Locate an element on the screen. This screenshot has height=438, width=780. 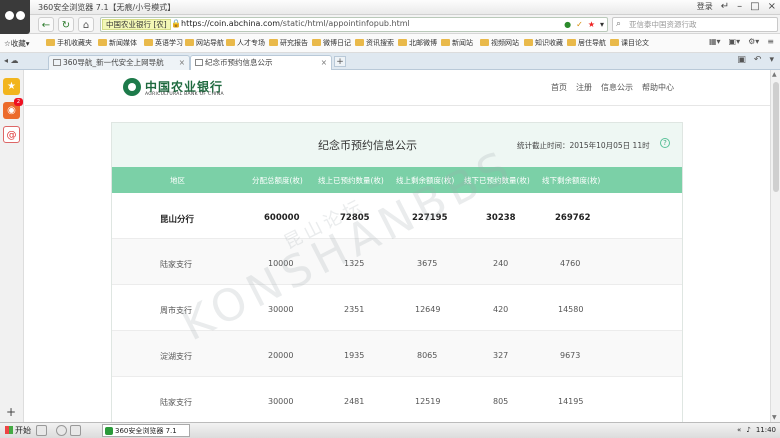
header-offline-booked: 线下已预约数量(枚) is located at coordinates (497, 180).